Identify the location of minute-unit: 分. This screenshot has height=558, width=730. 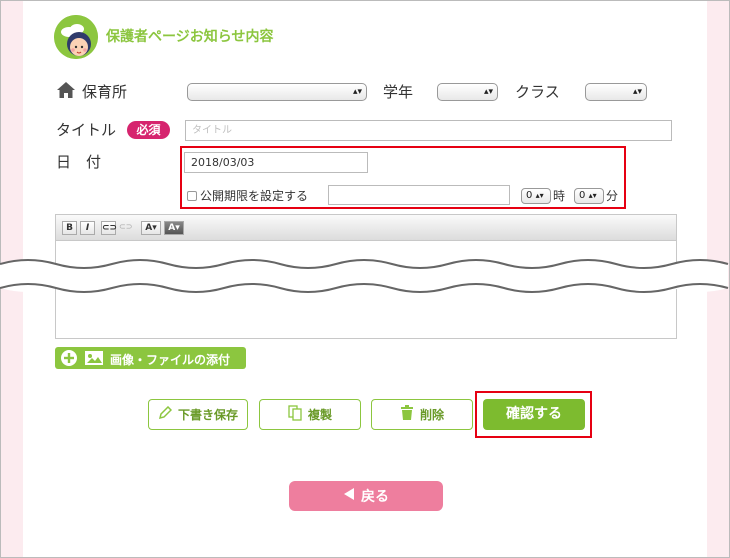
(612, 196).